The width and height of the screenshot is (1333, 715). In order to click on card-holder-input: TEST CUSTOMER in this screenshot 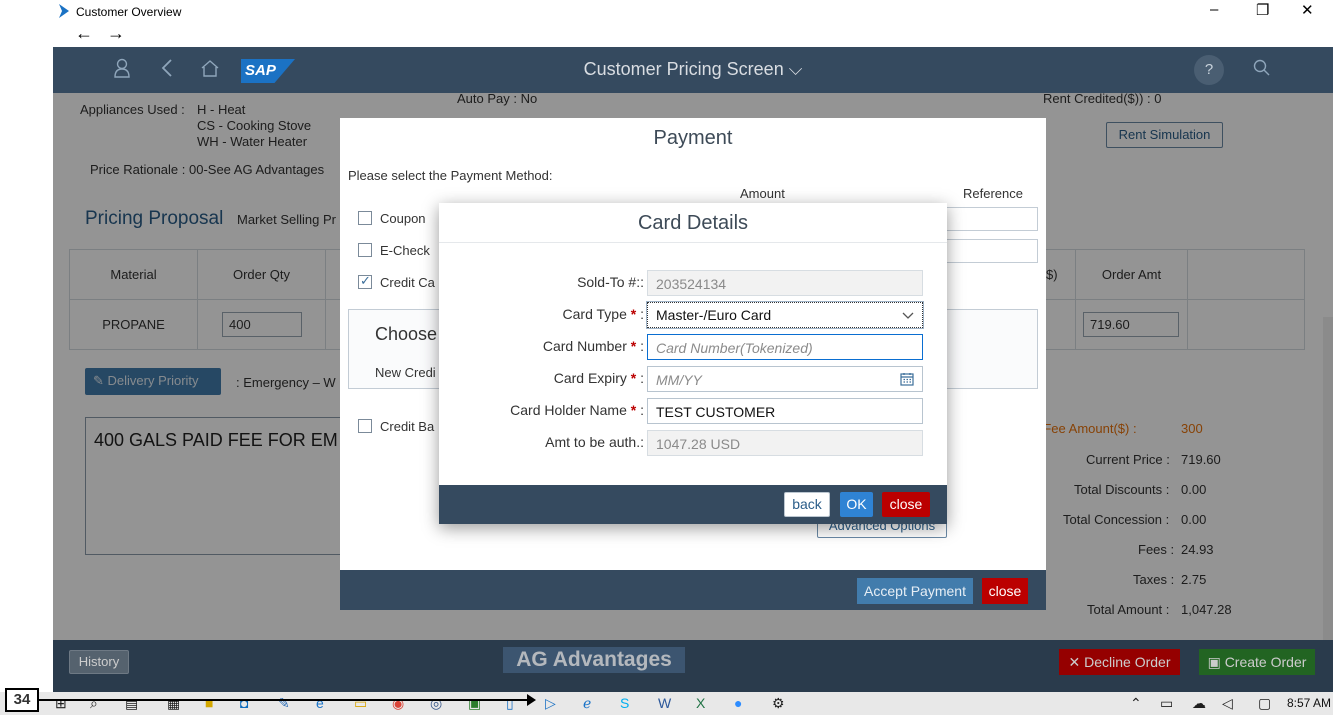, I will do `click(785, 411)`.